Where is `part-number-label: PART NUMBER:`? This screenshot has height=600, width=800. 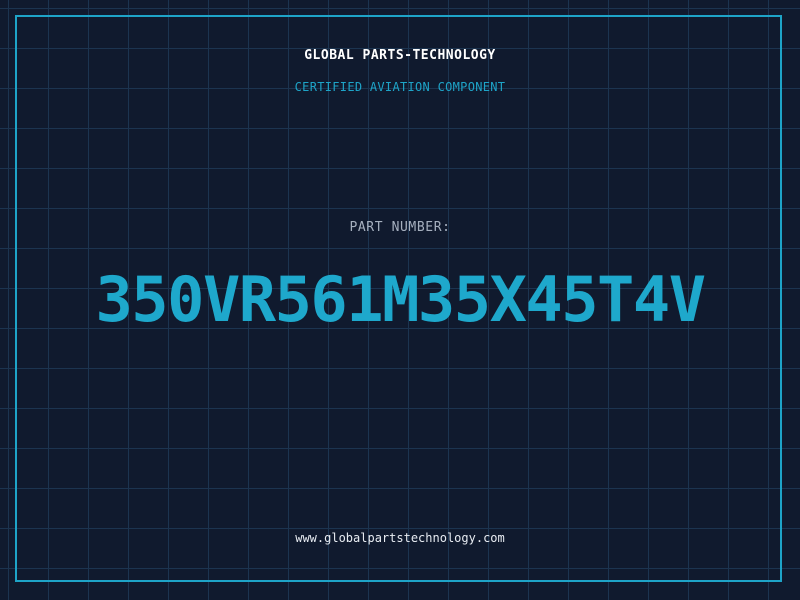 part-number-label: PART NUMBER: is located at coordinates (400, 227).